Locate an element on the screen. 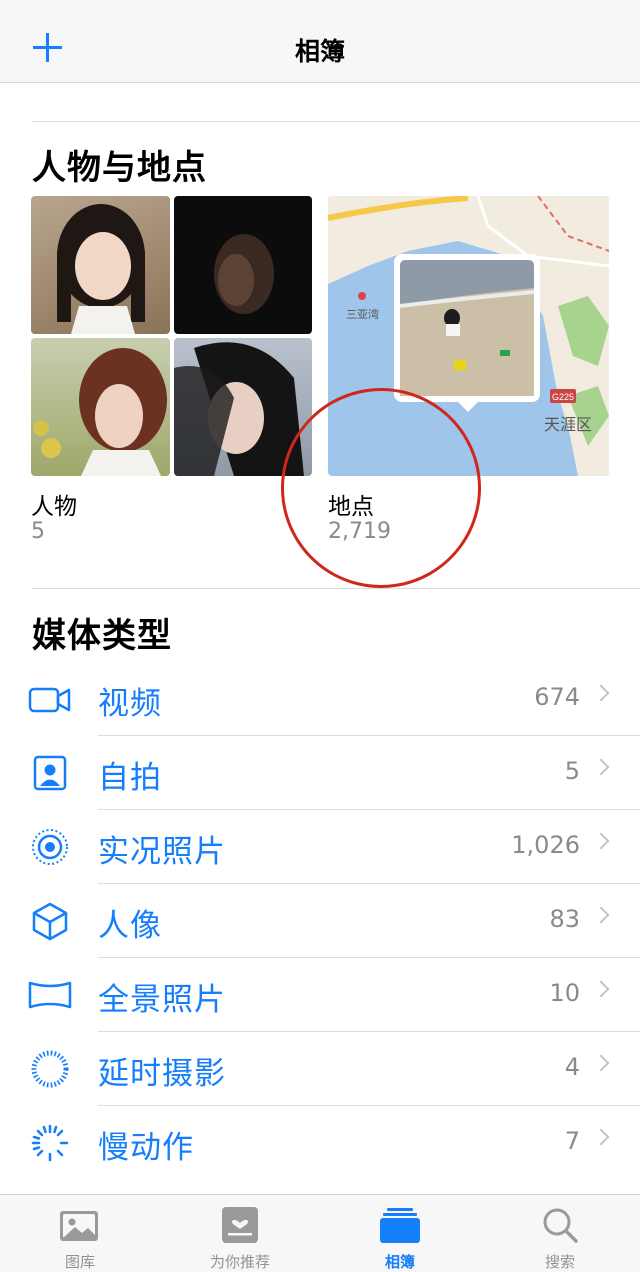 This screenshot has width=640, height=1272. selfie-icon is located at coordinates (50, 773).